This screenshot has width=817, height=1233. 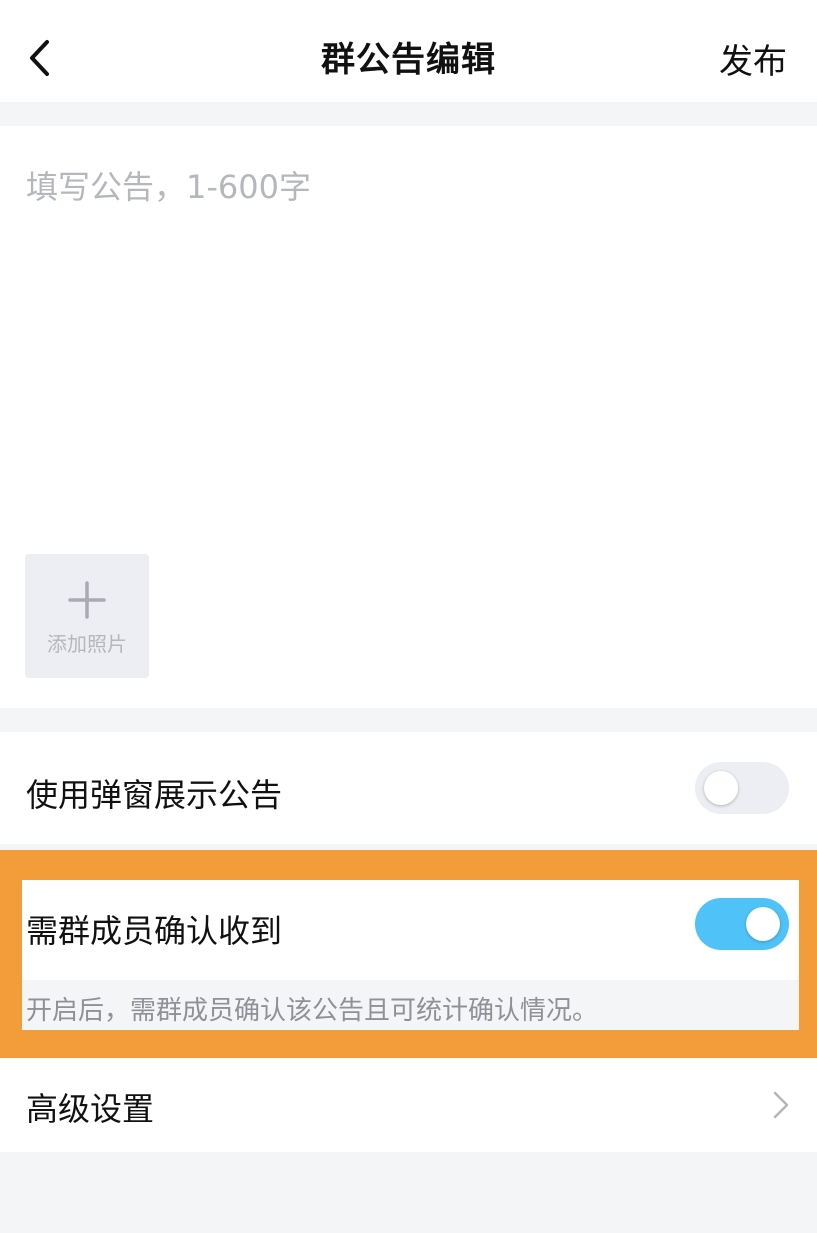 I want to click on nav-bar: 群公告编辑 发布, so click(x=408, y=51).